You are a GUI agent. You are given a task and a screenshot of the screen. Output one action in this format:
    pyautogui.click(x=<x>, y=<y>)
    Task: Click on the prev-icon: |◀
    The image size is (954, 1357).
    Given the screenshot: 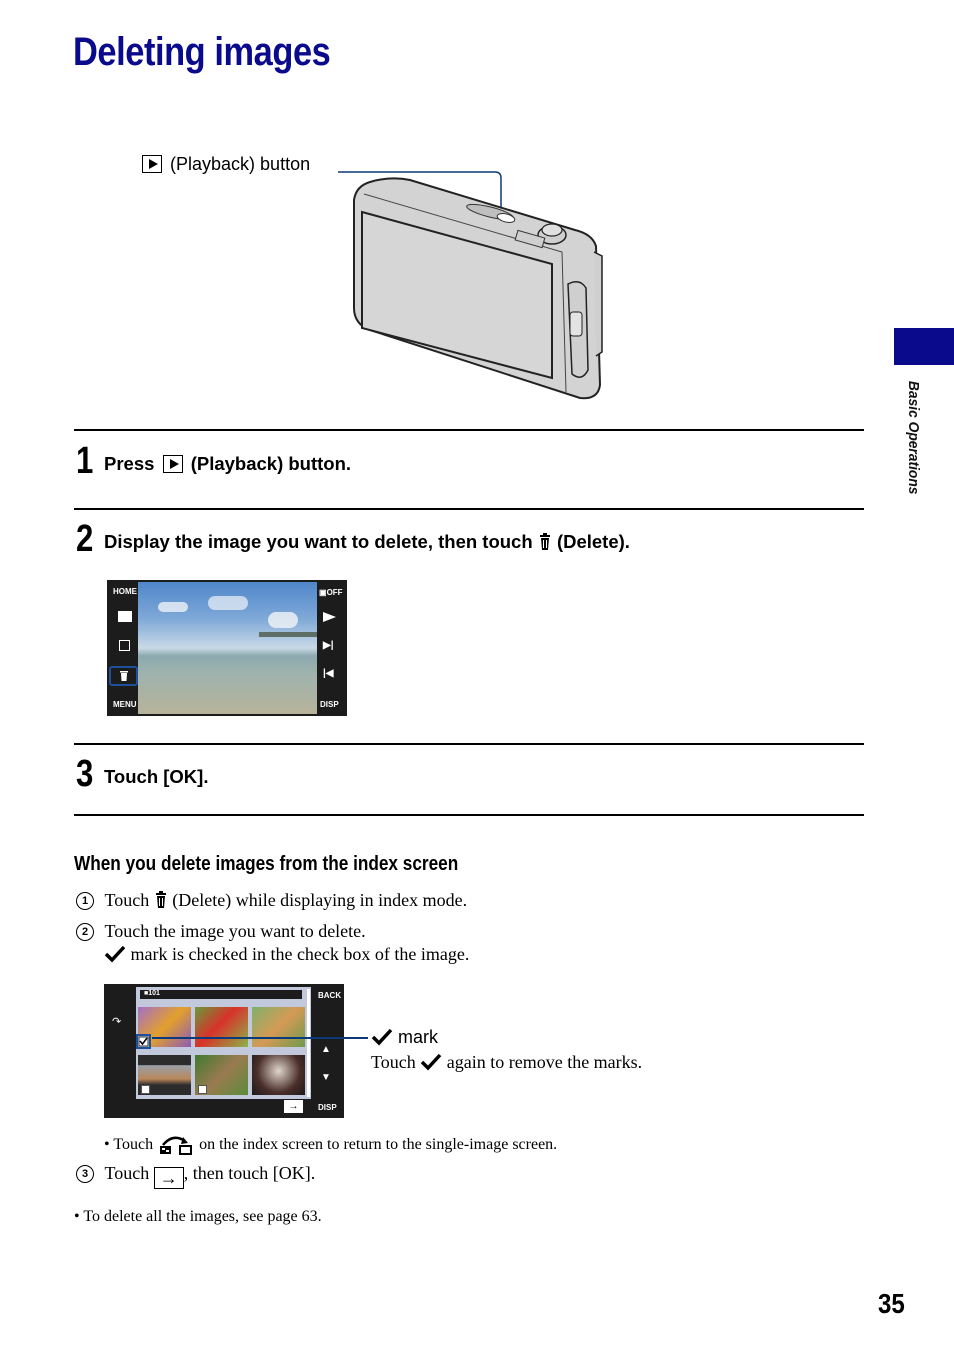 What is the action you would take?
    pyautogui.click(x=328, y=673)
    